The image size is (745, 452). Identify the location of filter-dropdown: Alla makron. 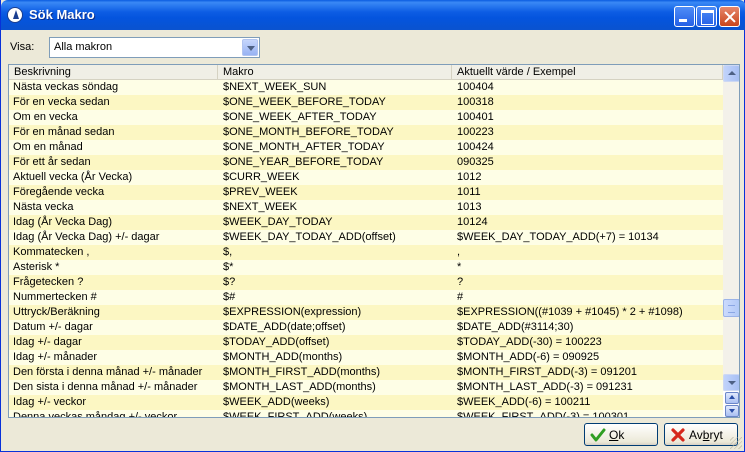
(154, 47).